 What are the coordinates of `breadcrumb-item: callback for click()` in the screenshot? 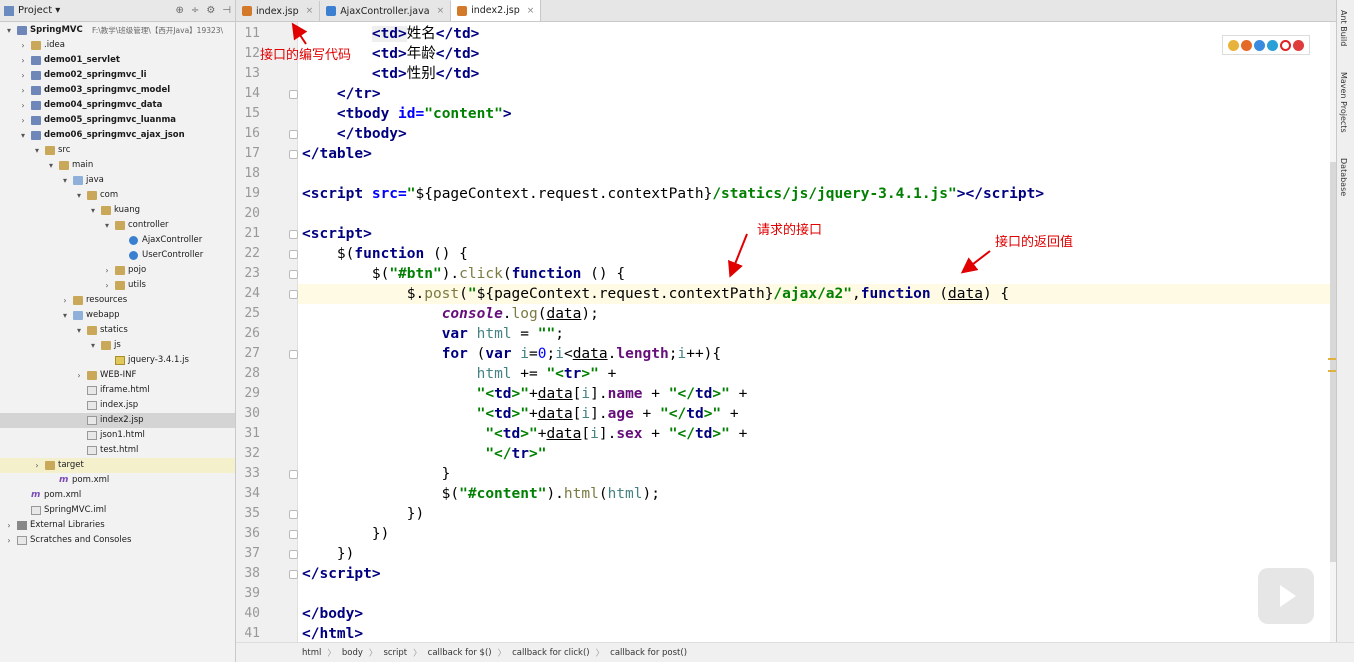 It's located at (551, 653).